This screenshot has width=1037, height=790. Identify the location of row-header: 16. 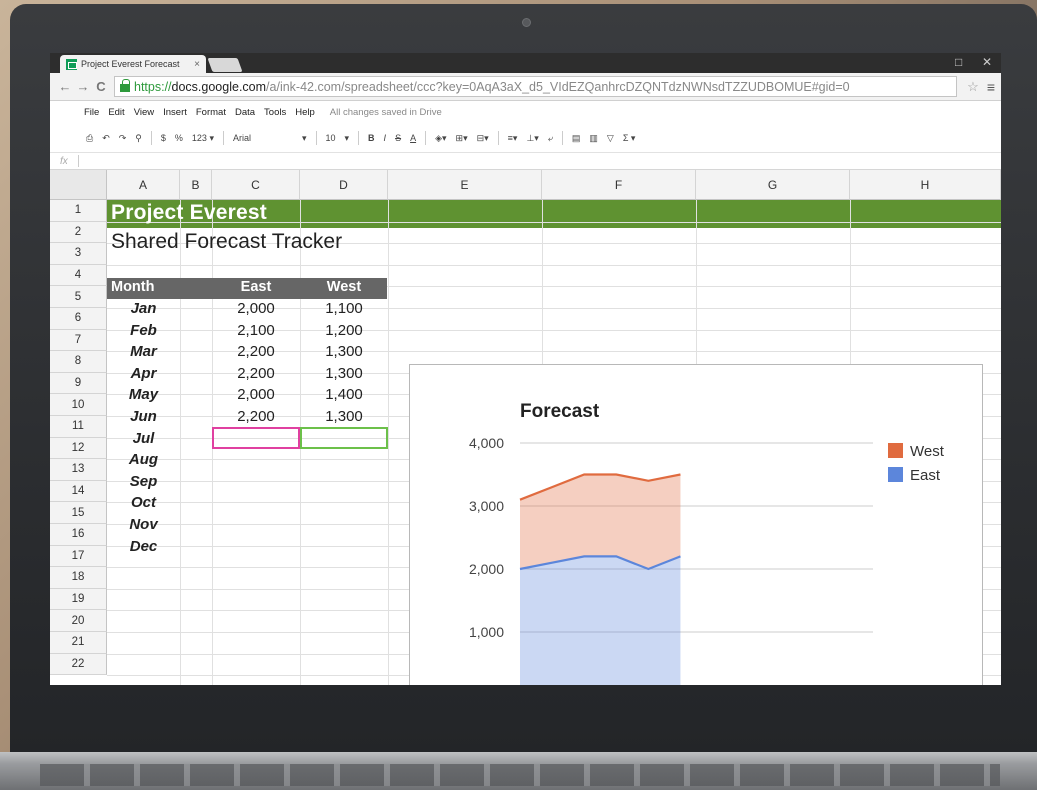
(78, 535).